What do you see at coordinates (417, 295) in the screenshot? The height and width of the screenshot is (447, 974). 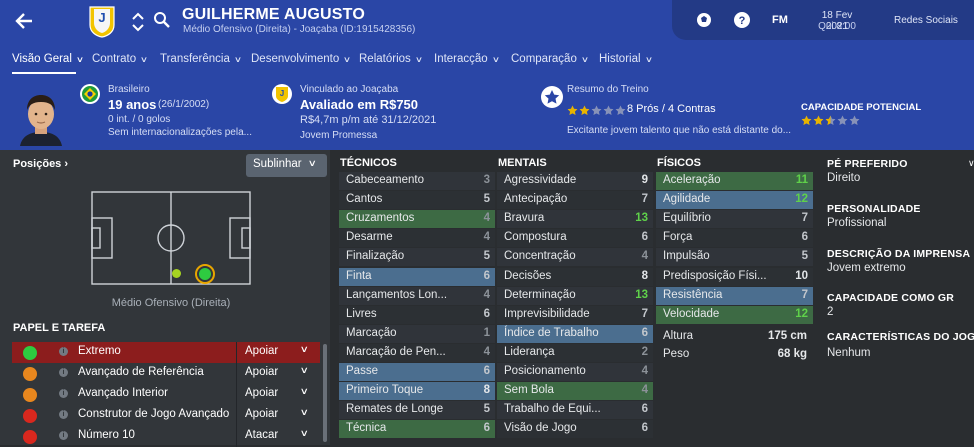 I see `attribute-row: Lançamentos Lon... 4` at bounding box center [417, 295].